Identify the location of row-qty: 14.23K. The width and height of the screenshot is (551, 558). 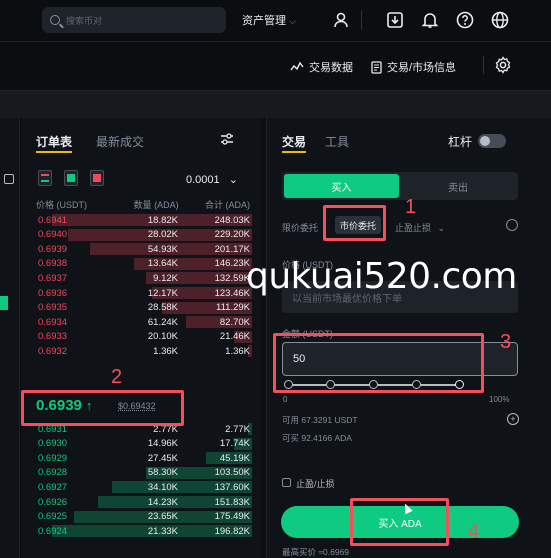
(162, 502).